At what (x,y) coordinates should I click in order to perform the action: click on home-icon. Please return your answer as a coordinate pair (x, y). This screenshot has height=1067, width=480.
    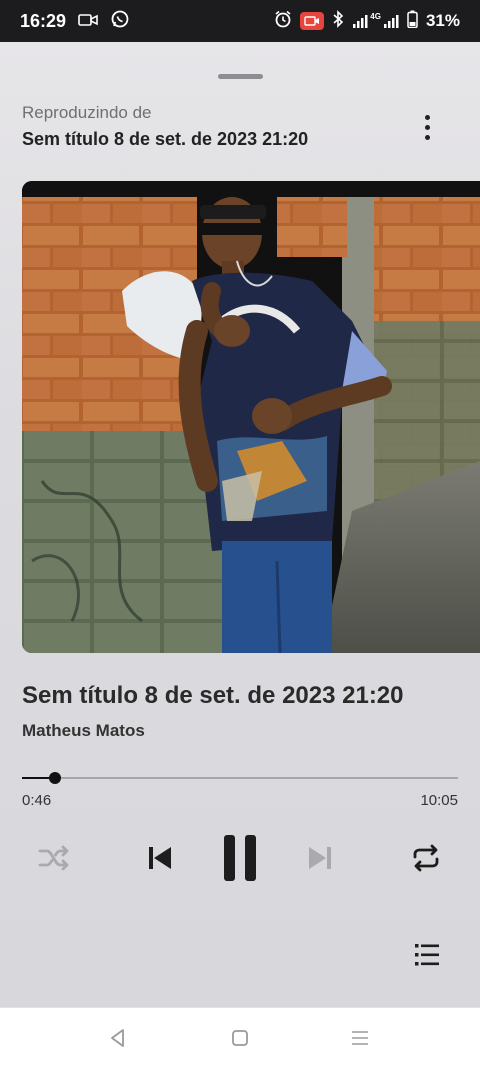
    Looking at the image, I should click on (240, 1038).